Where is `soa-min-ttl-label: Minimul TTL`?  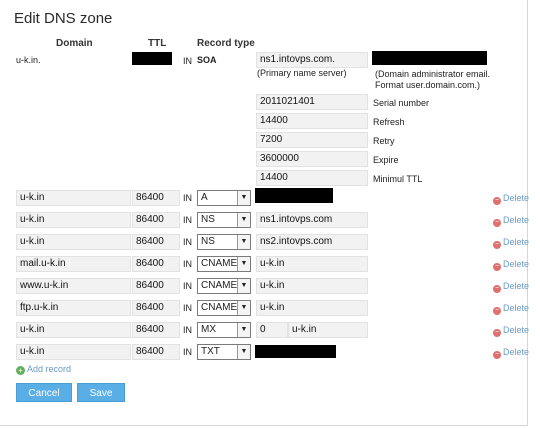
soa-min-ttl-label: Minimul TTL is located at coordinates (398, 179).